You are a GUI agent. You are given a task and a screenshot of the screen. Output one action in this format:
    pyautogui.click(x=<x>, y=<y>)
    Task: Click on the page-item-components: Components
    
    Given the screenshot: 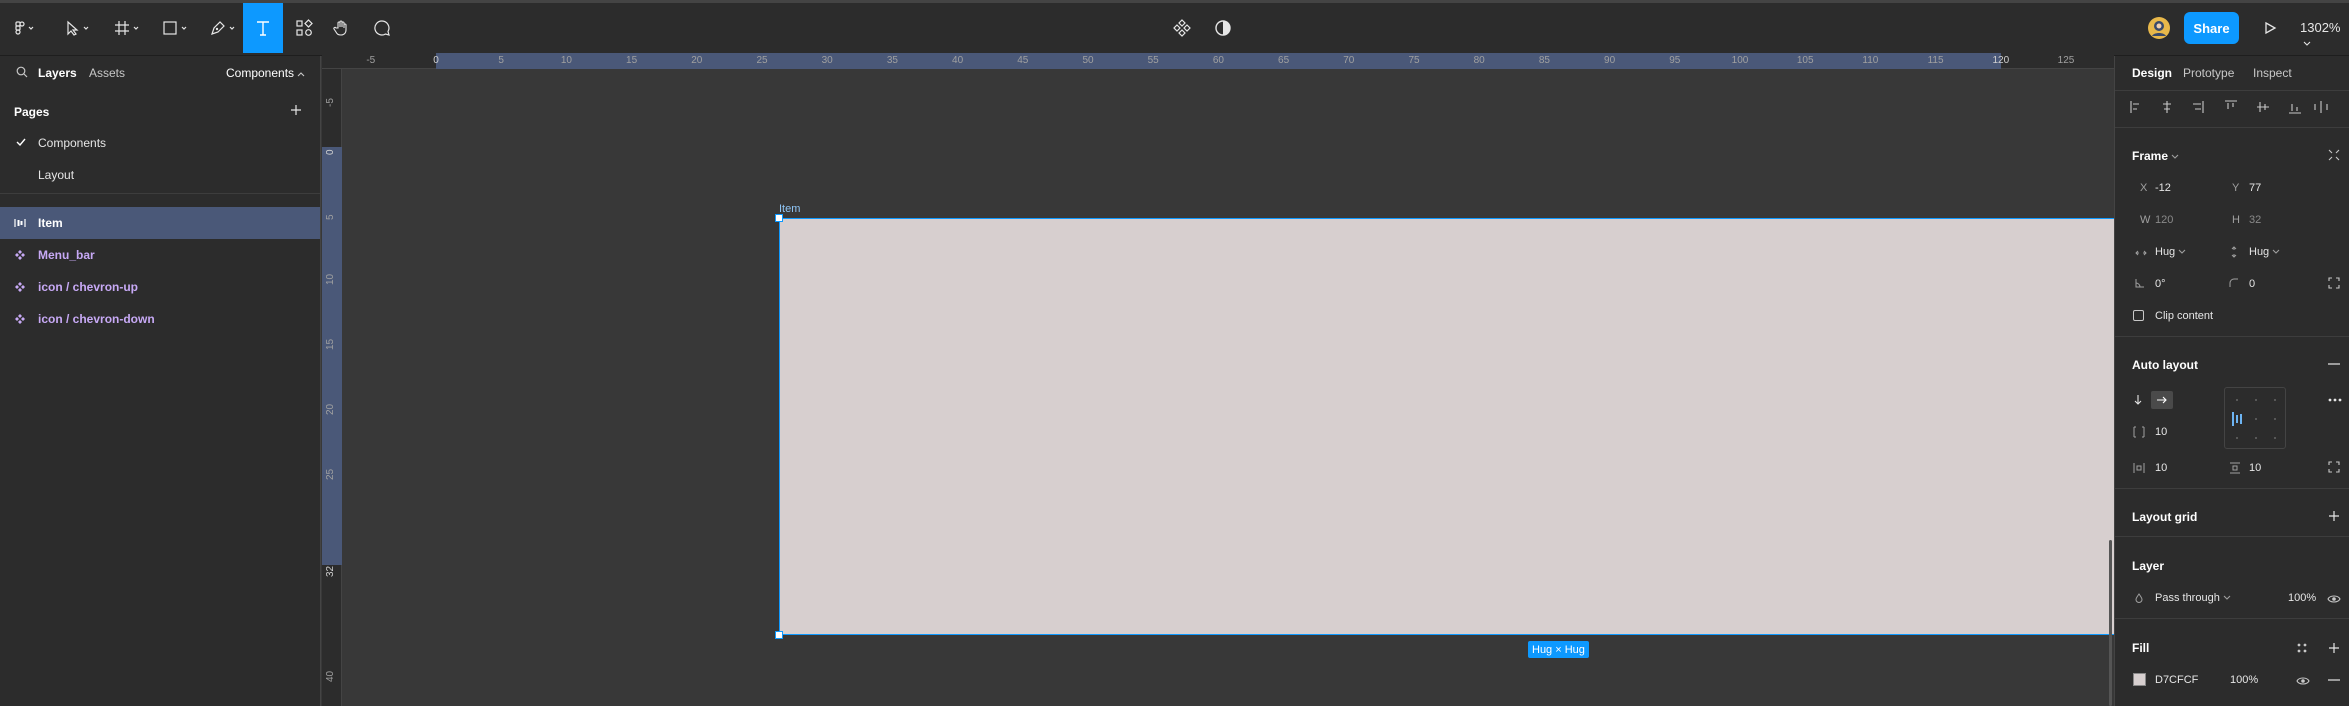 What is the action you would take?
    pyautogui.click(x=72, y=143)
    